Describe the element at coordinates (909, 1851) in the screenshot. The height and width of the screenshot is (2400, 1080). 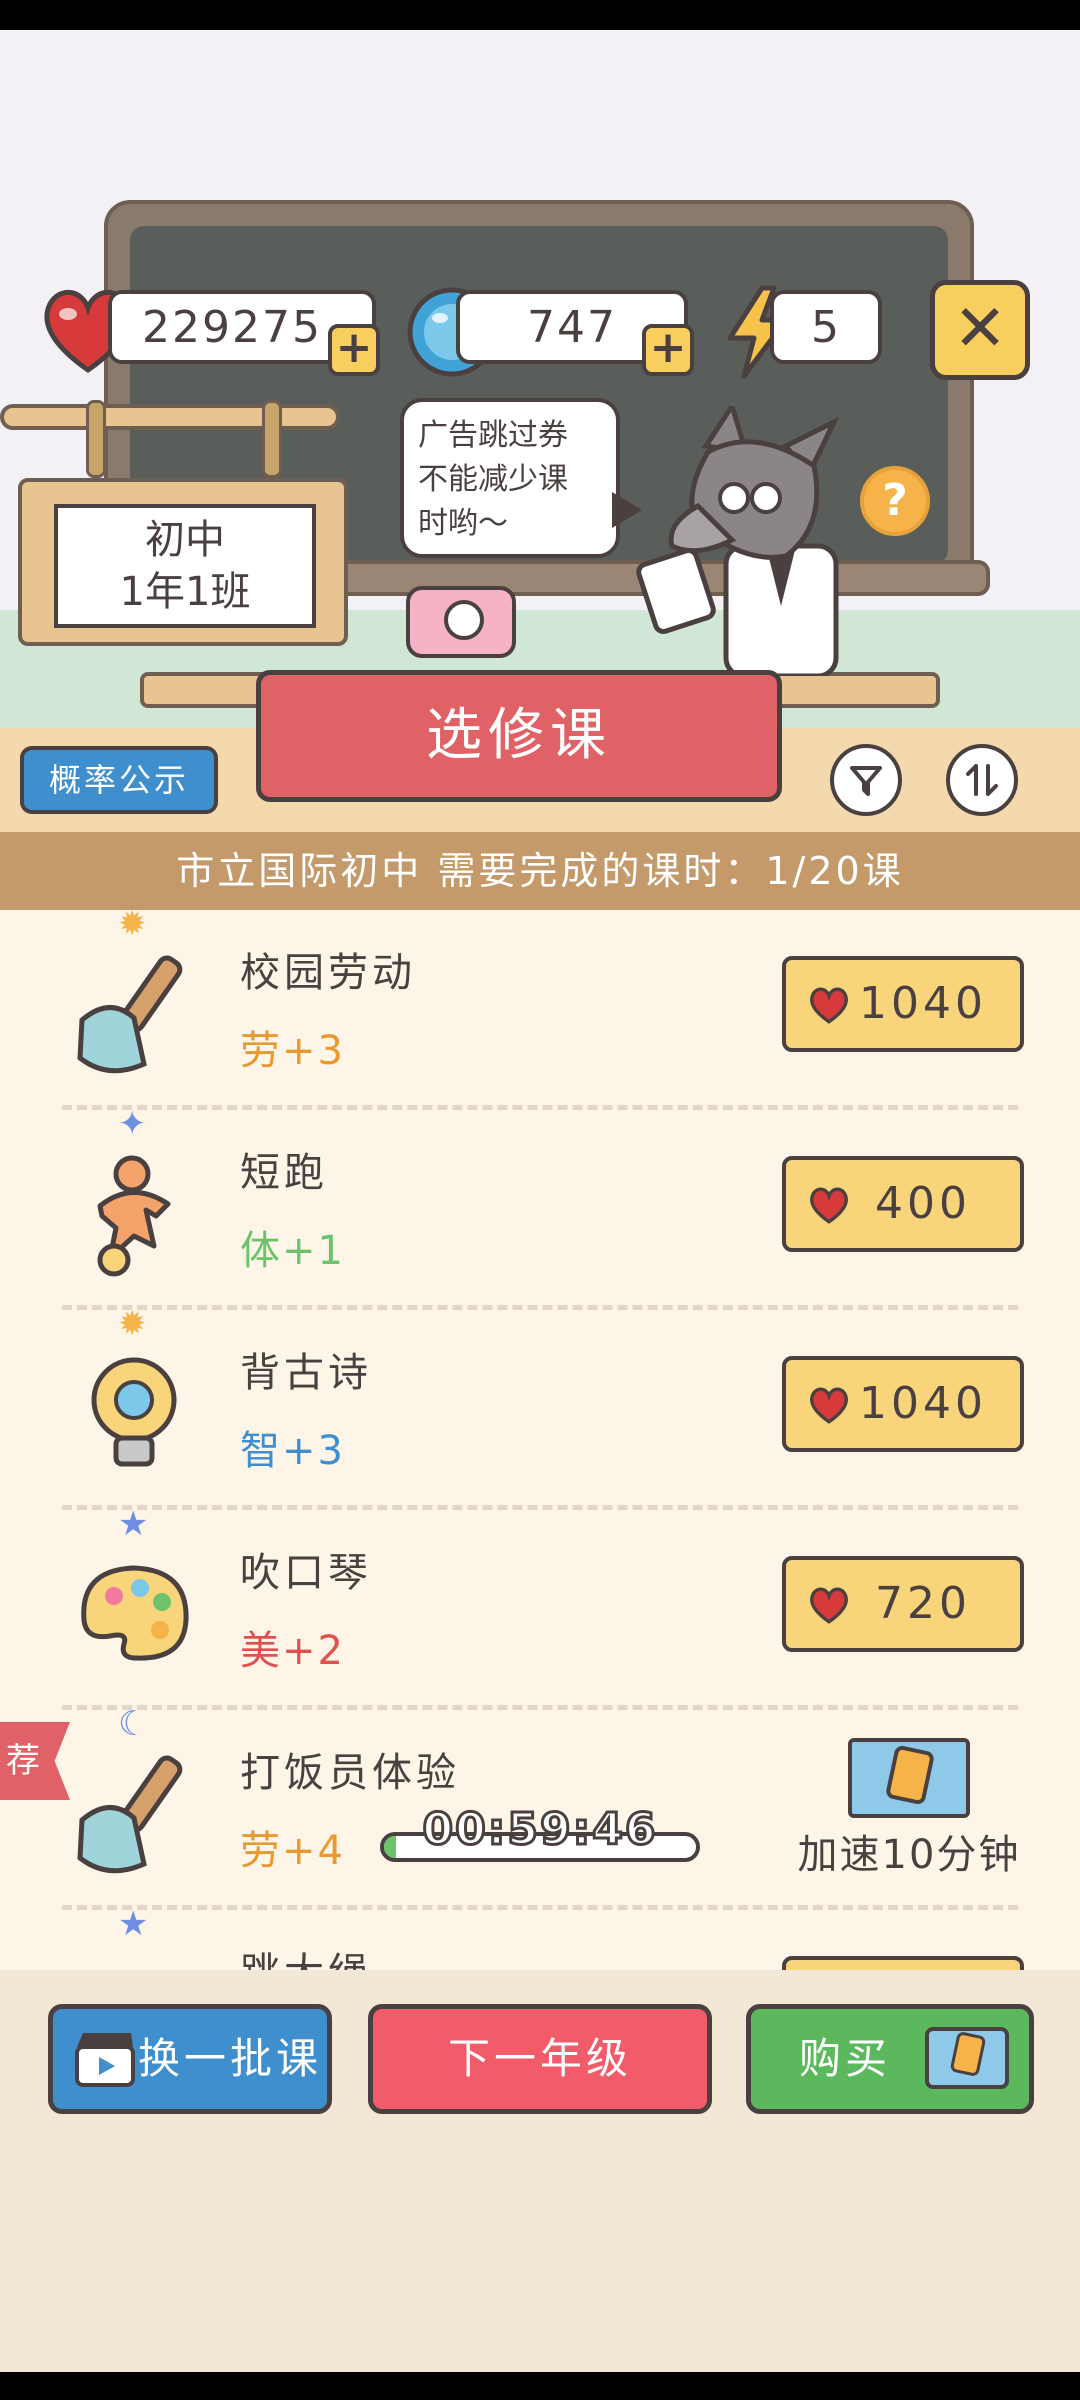
I see `speedup-label: 加速10分钟` at that location.